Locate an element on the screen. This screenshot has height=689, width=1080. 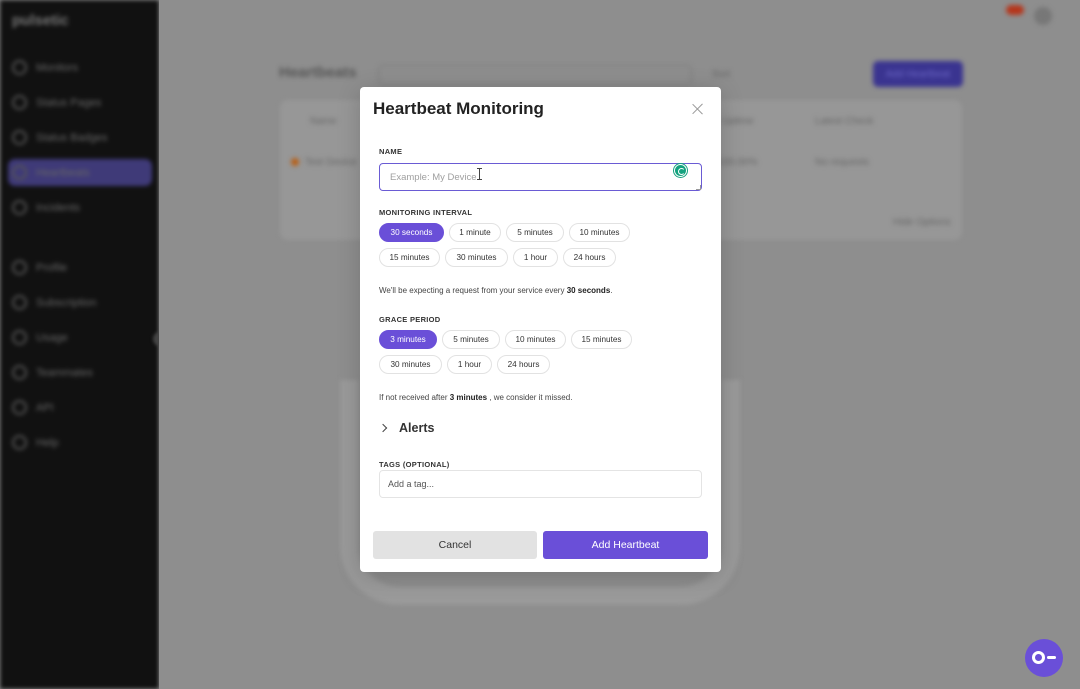
nav-item-api: API is located at coordinates (80, 407).